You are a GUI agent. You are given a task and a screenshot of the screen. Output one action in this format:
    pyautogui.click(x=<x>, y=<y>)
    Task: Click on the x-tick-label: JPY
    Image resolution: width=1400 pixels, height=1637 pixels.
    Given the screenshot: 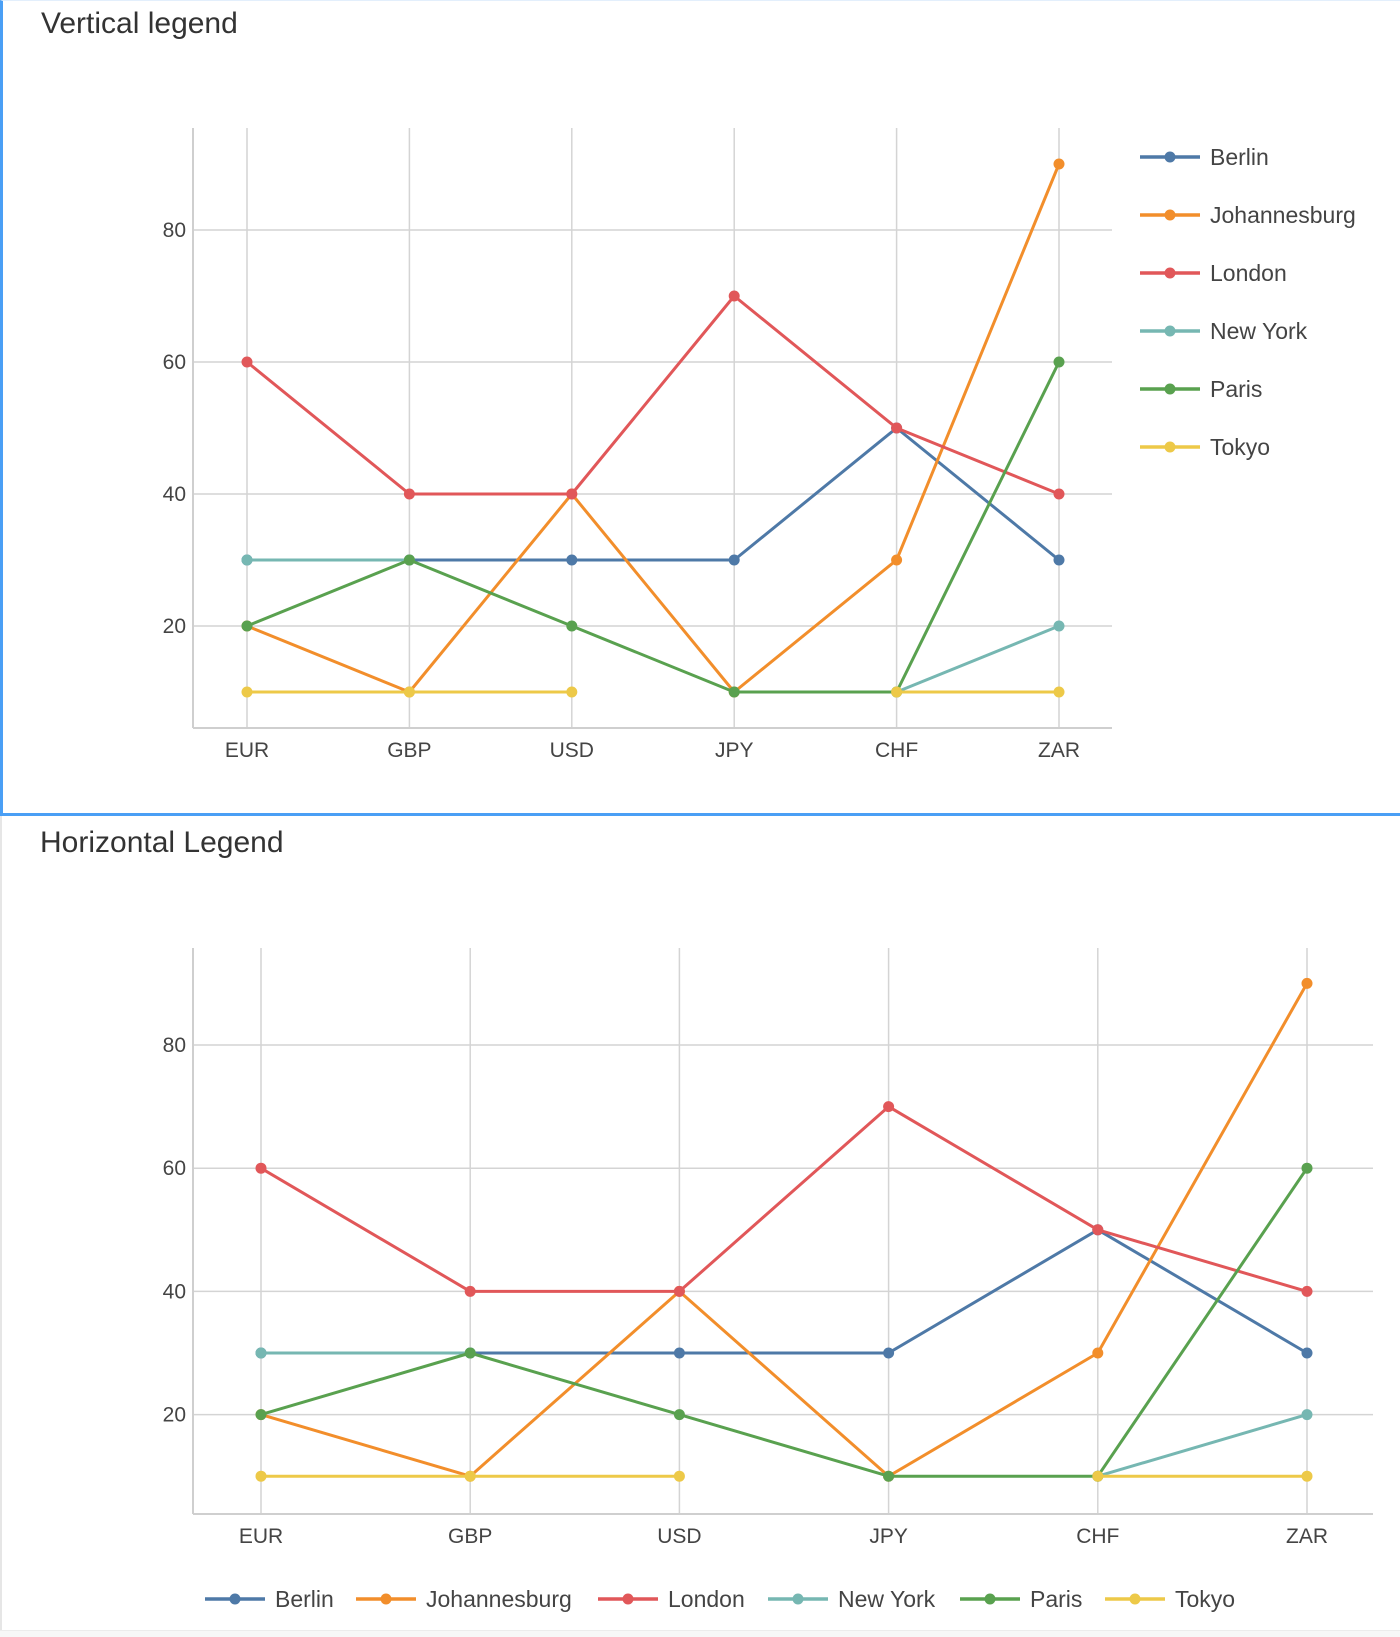 What is the action you would take?
    pyautogui.click(x=888, y=1536)
    